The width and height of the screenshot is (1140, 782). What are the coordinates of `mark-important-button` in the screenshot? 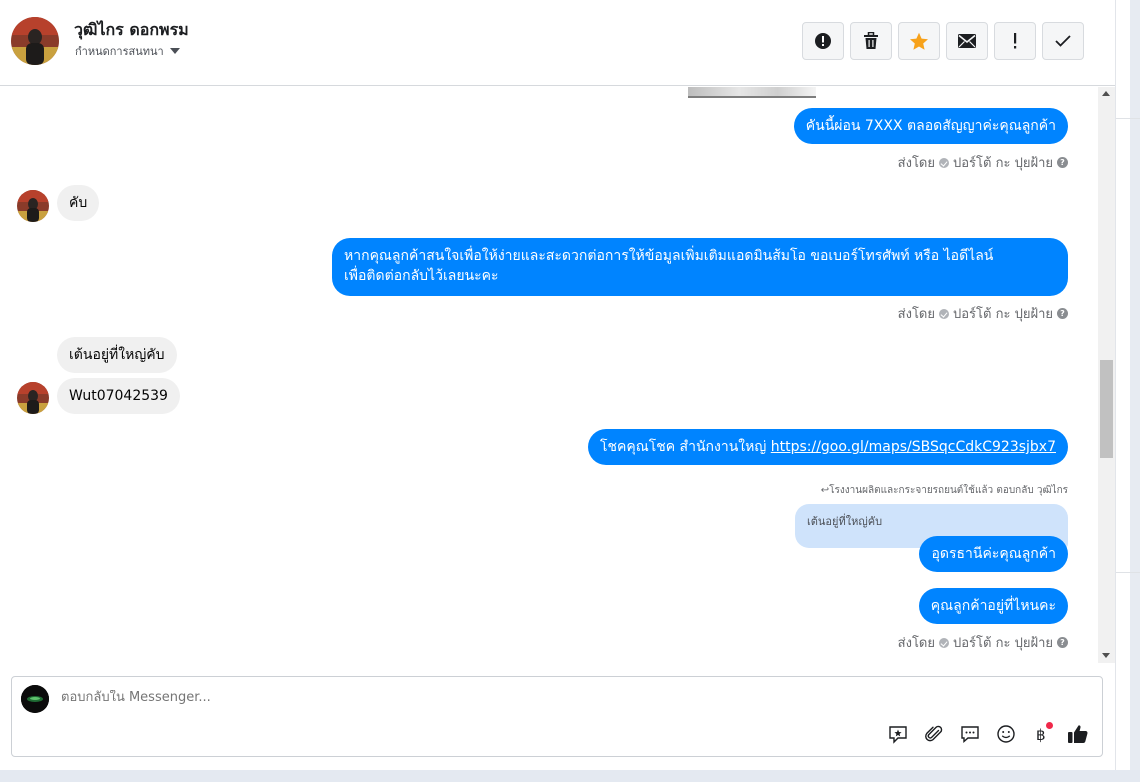 It's located at (1015, 41).